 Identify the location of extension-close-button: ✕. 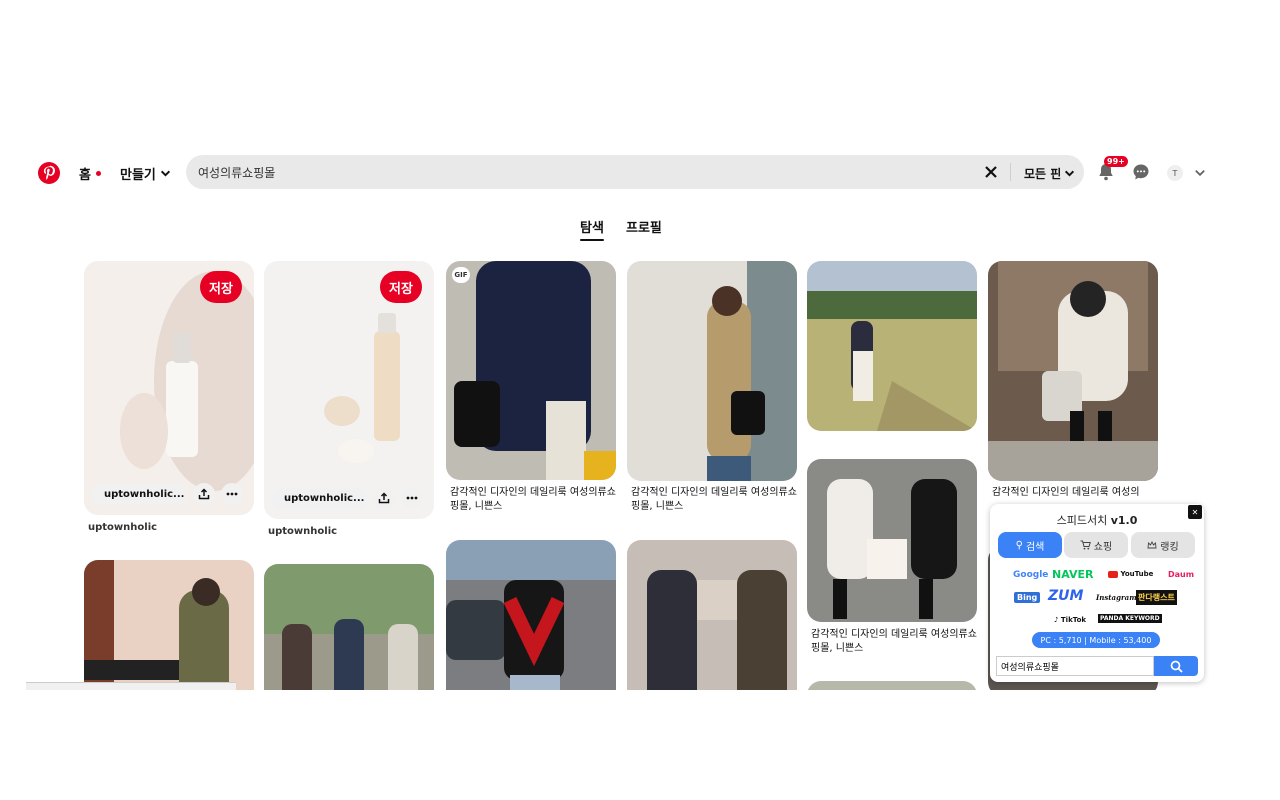
(1195, 512).